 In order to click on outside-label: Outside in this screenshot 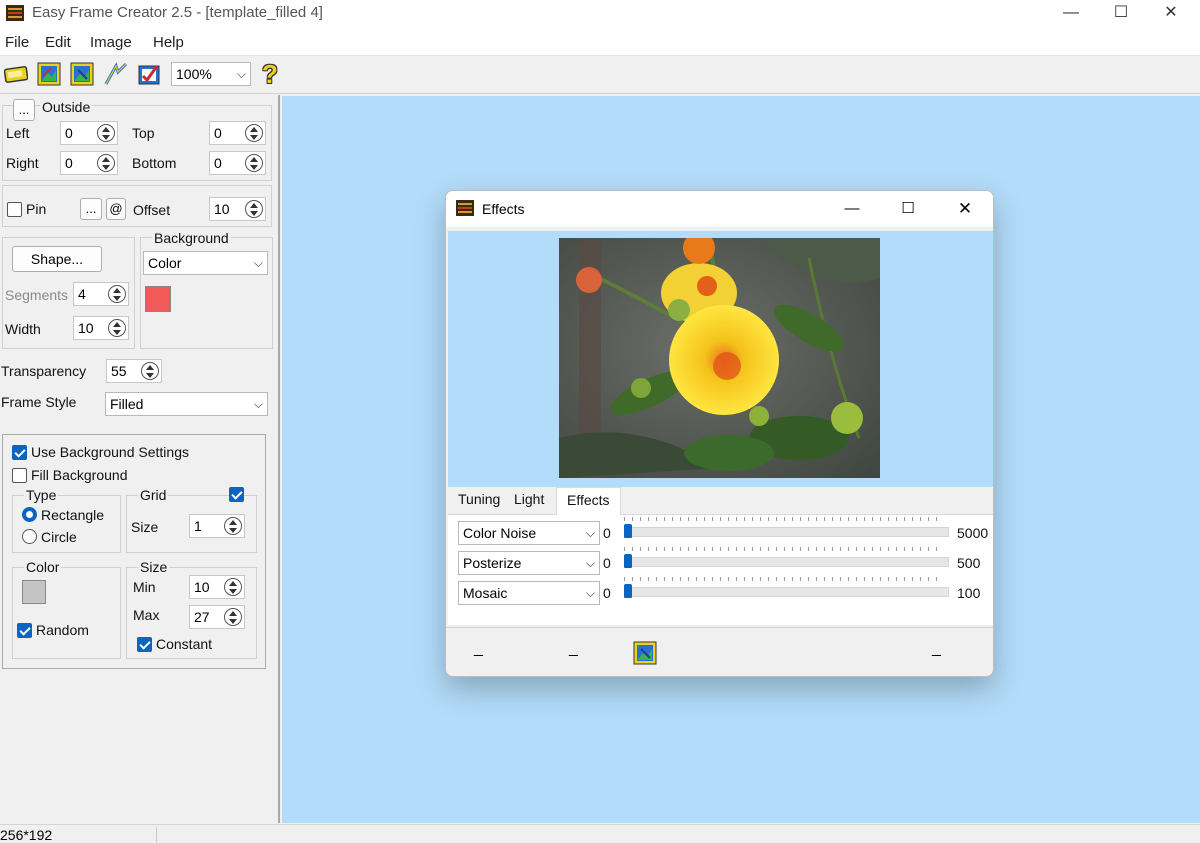, I will do `click(66, 107)`.